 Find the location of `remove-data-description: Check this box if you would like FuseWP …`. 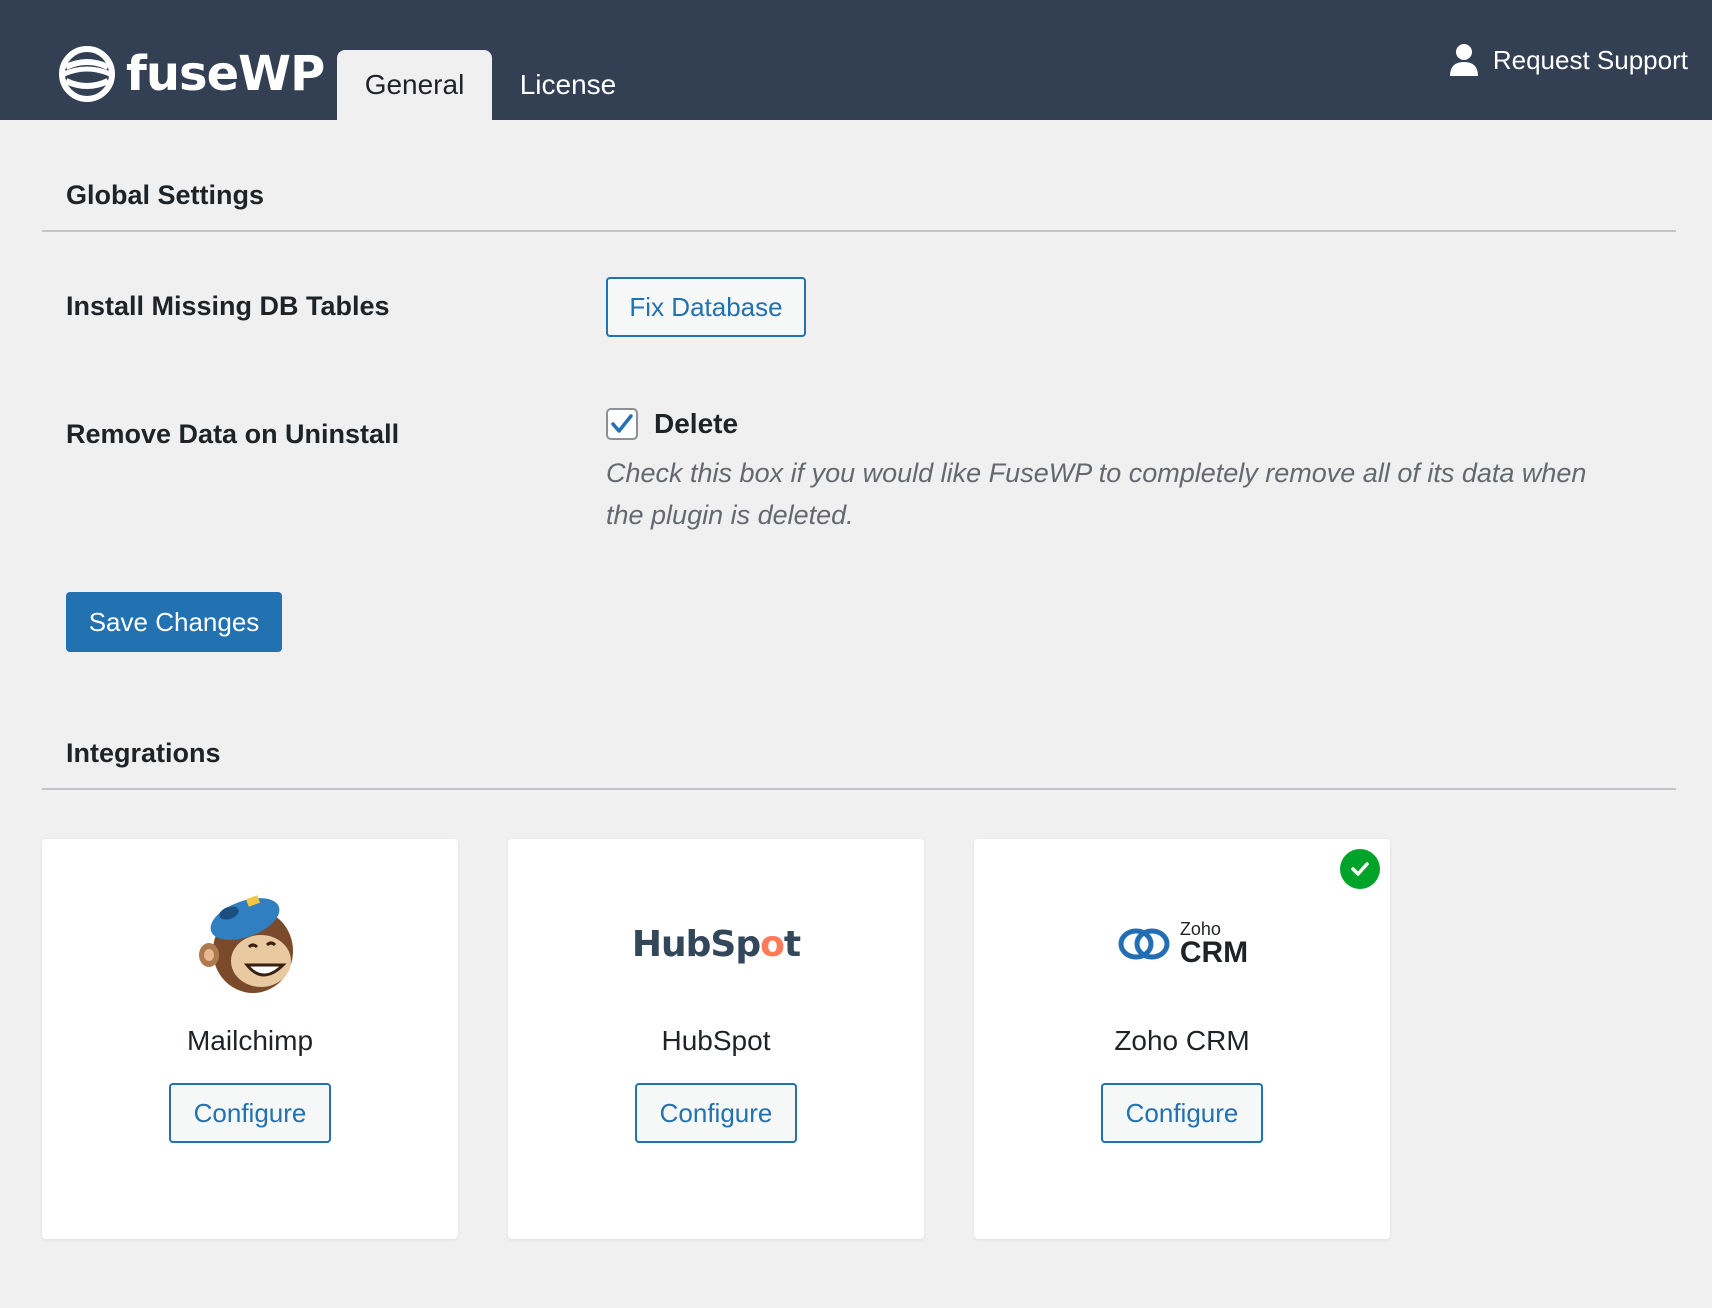

remove-data-description: Check this box if you would like FuseWP … is located at coordinates (1096, 494).